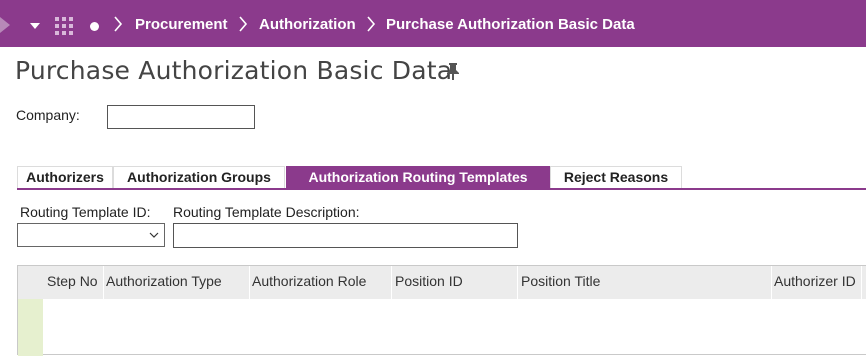 Image resolution: width=866 pixels, height=356 pixels. What do you see at coordinates (35, 26) in the screenshot?
I see `menu-caret-icon` at bounding box center [35, 26].